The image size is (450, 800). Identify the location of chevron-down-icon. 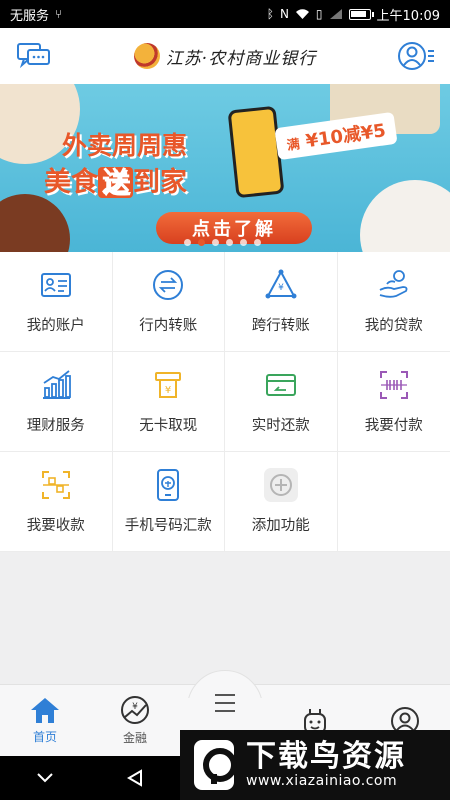
(45, 778).